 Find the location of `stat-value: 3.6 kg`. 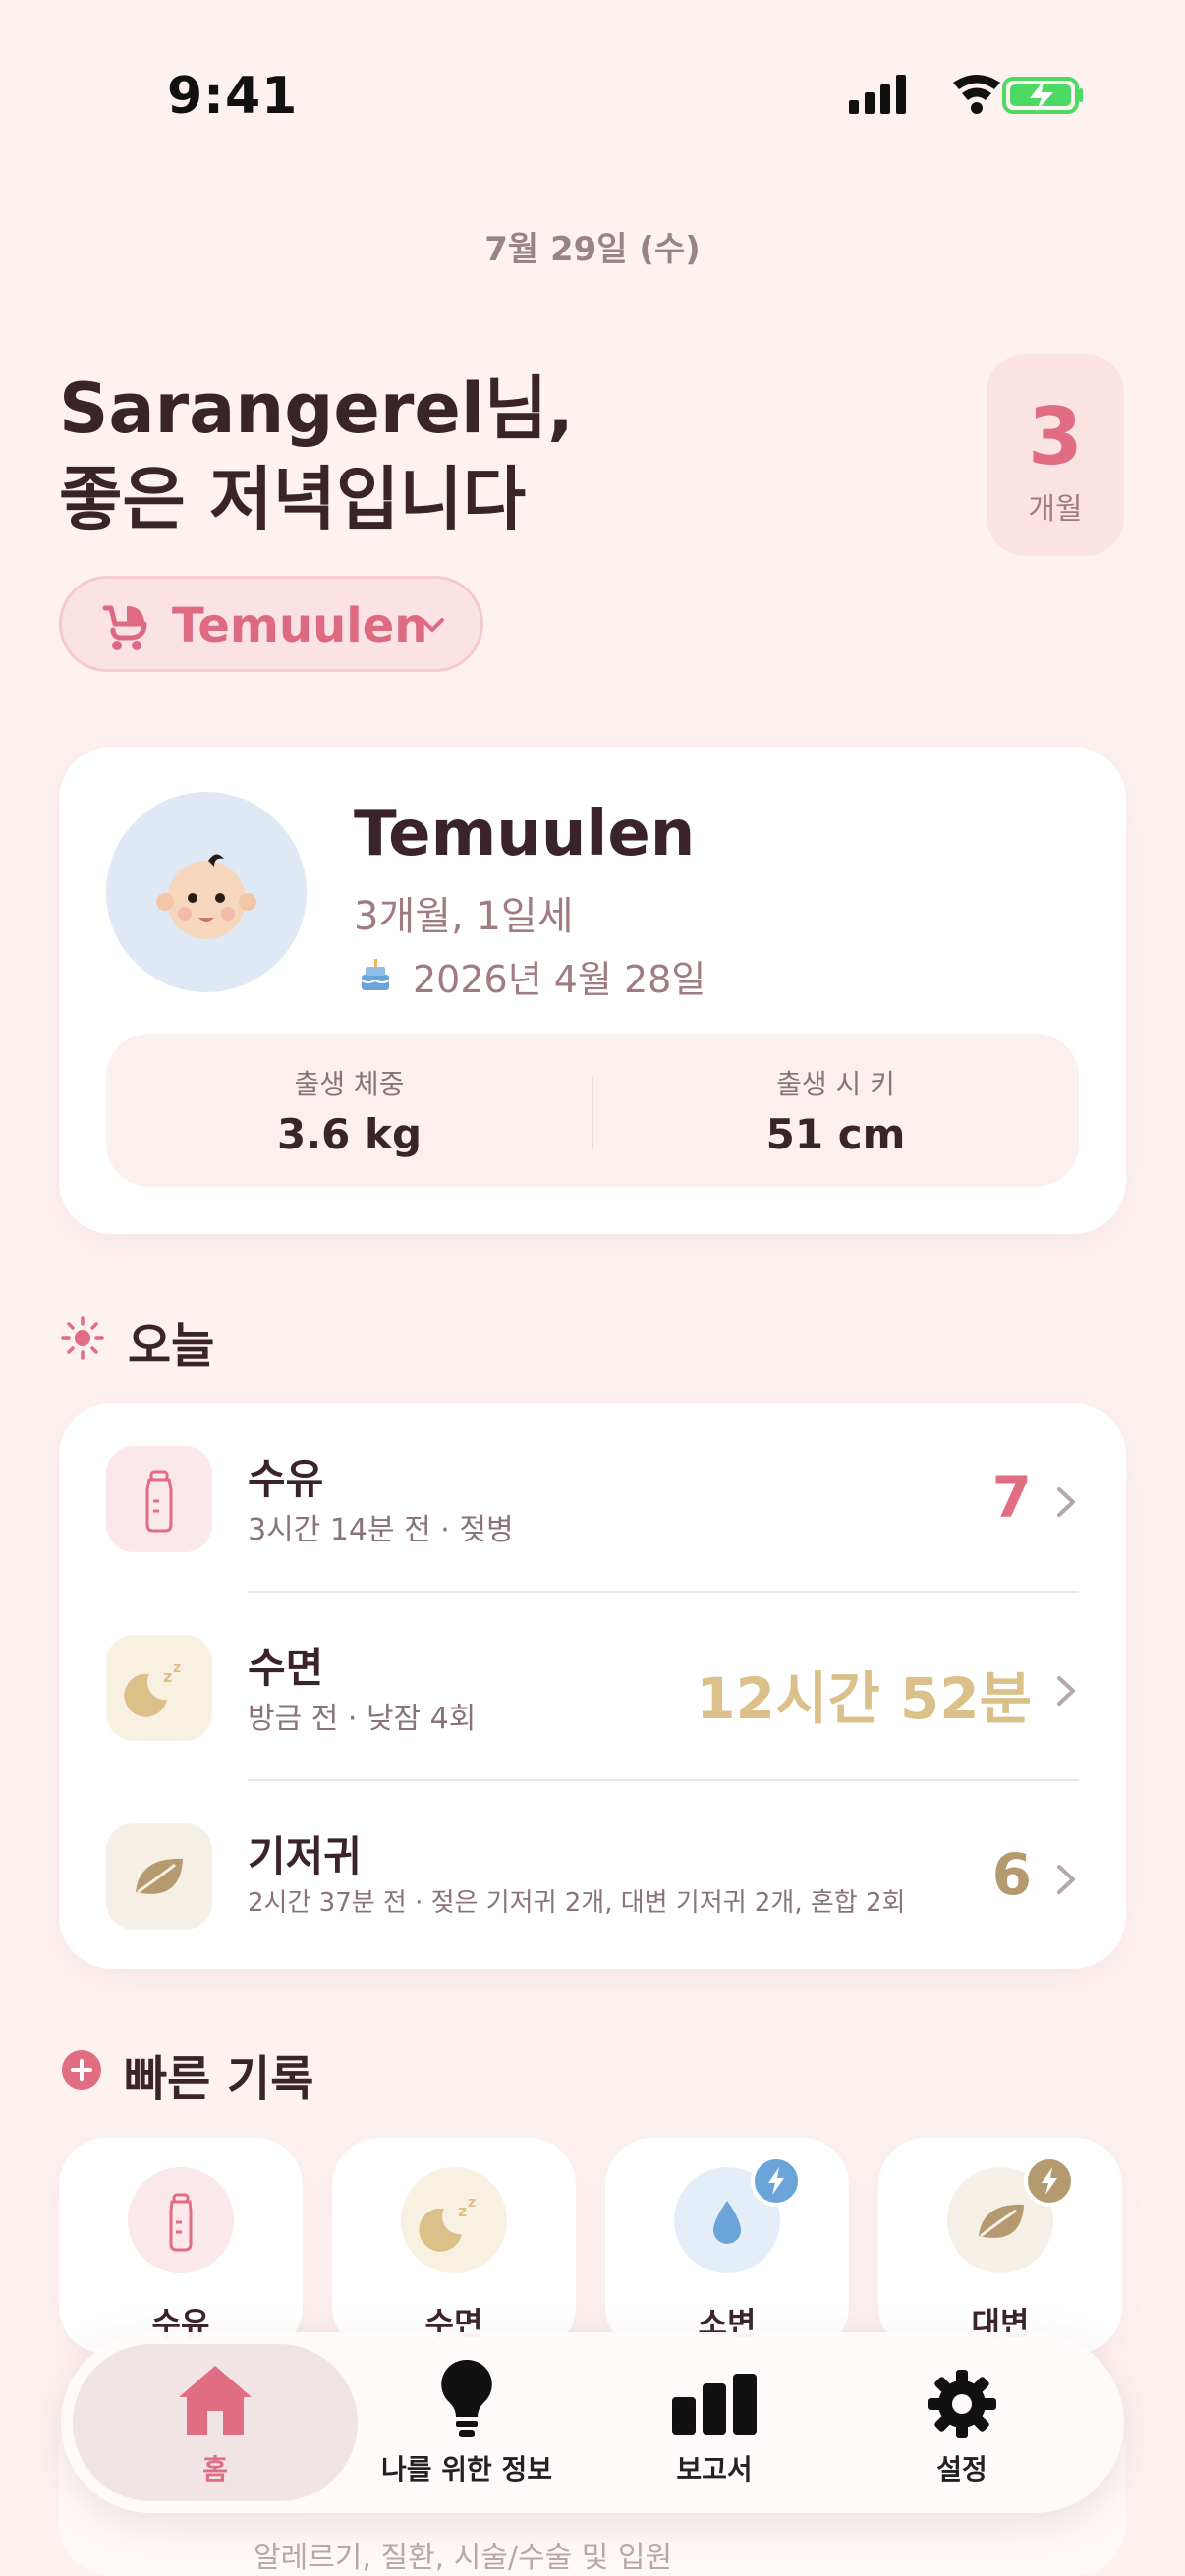

stat-value: 3.6 kg is located at coordinates (350, 1134).